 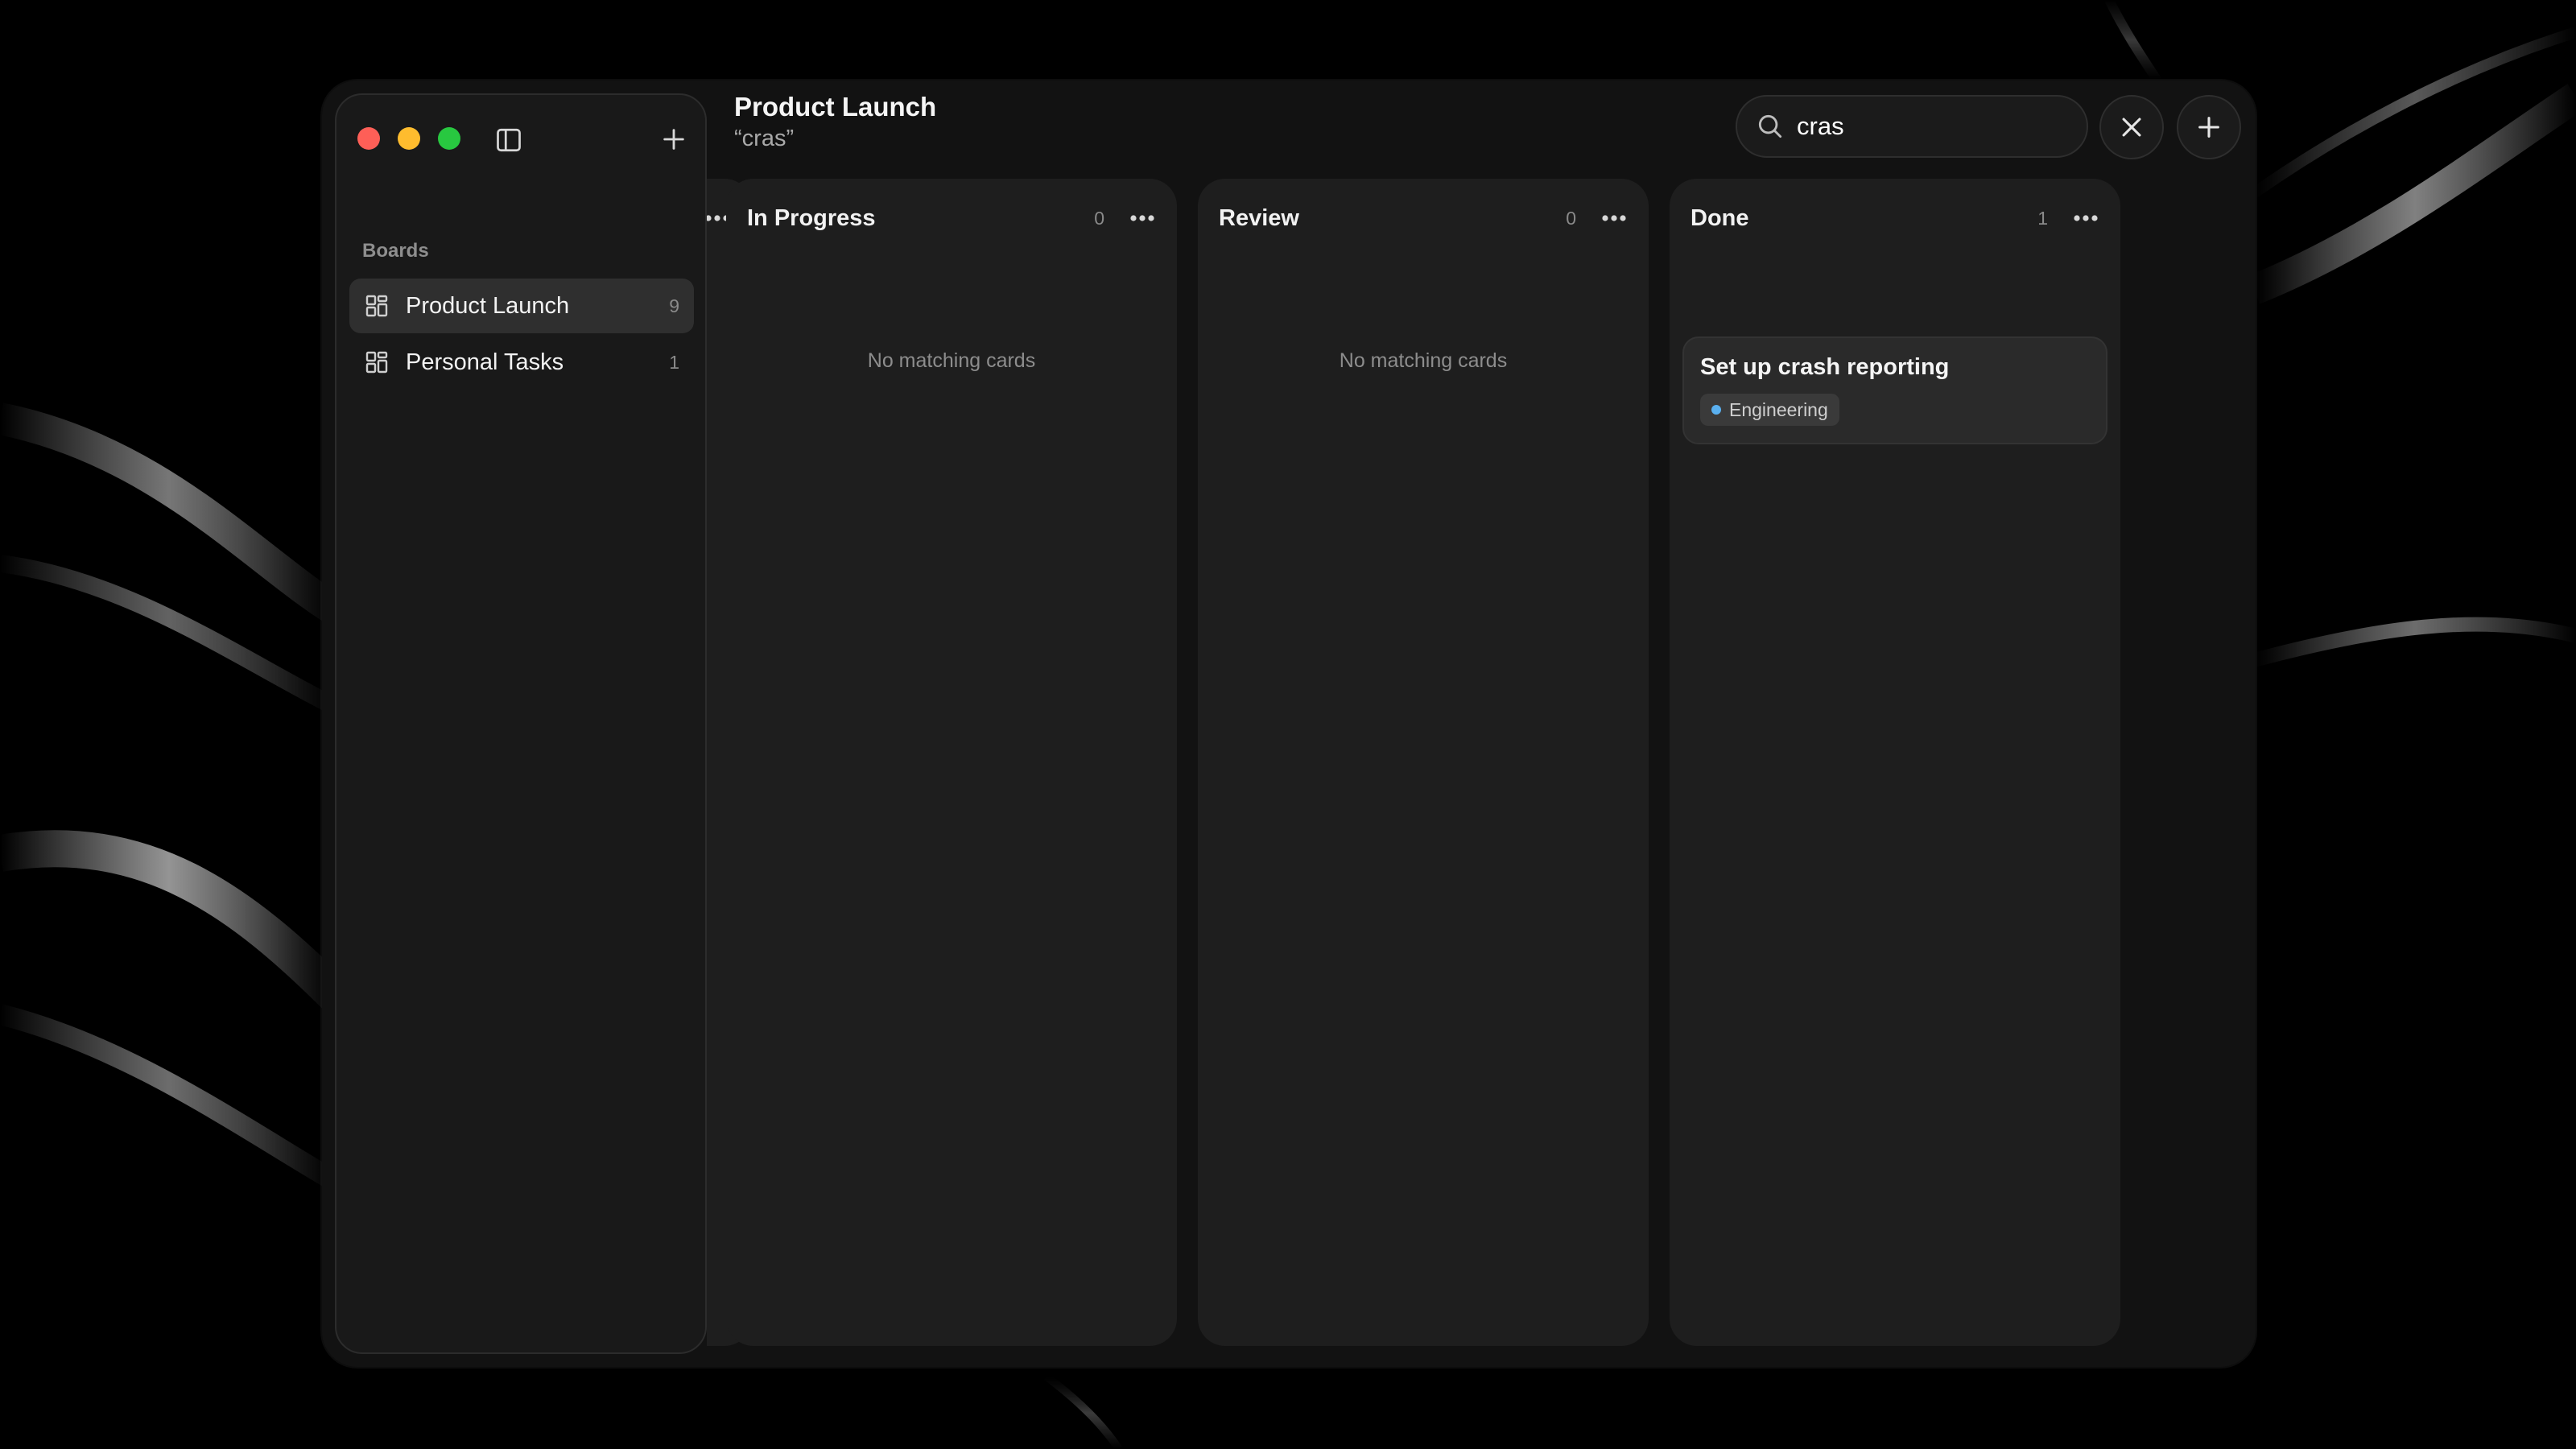 What do you see at coordinates (1894, 218) in the screenshot?
I see `column-header: Done 1` at bounding box center [1894, 218].